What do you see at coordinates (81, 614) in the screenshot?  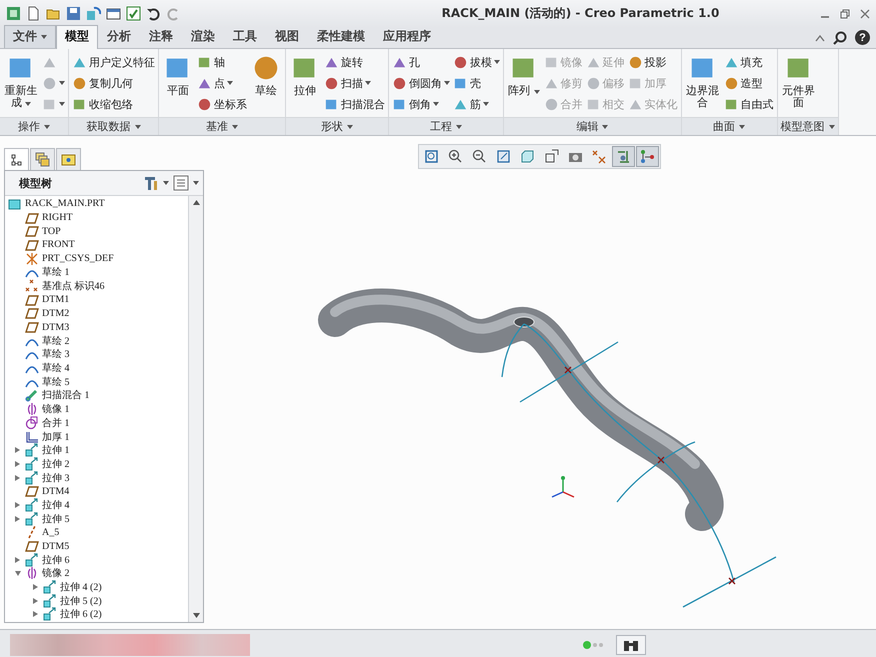 I see `tree-item: 拉伸 6 (2)` at bounding box center [81, 614].